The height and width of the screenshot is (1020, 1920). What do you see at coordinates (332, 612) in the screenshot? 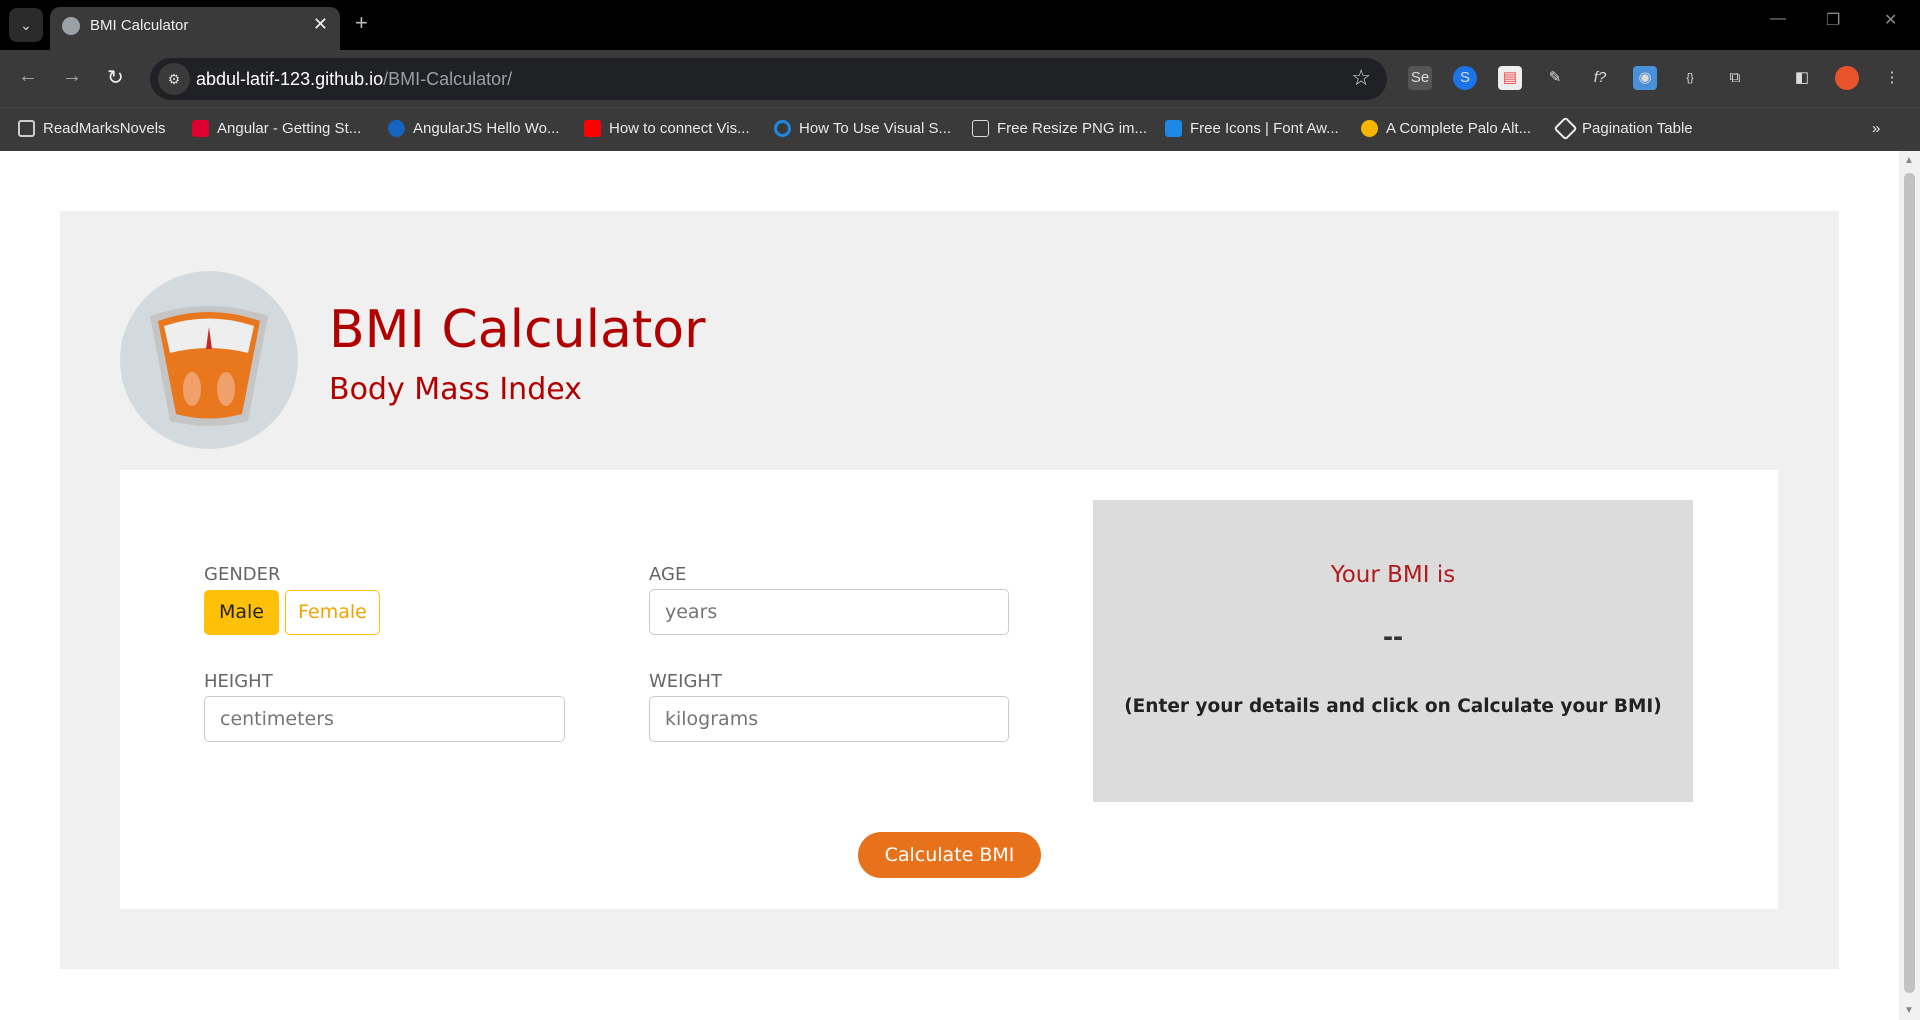
I see `female-button: Female` at bounding box center [332, 612].